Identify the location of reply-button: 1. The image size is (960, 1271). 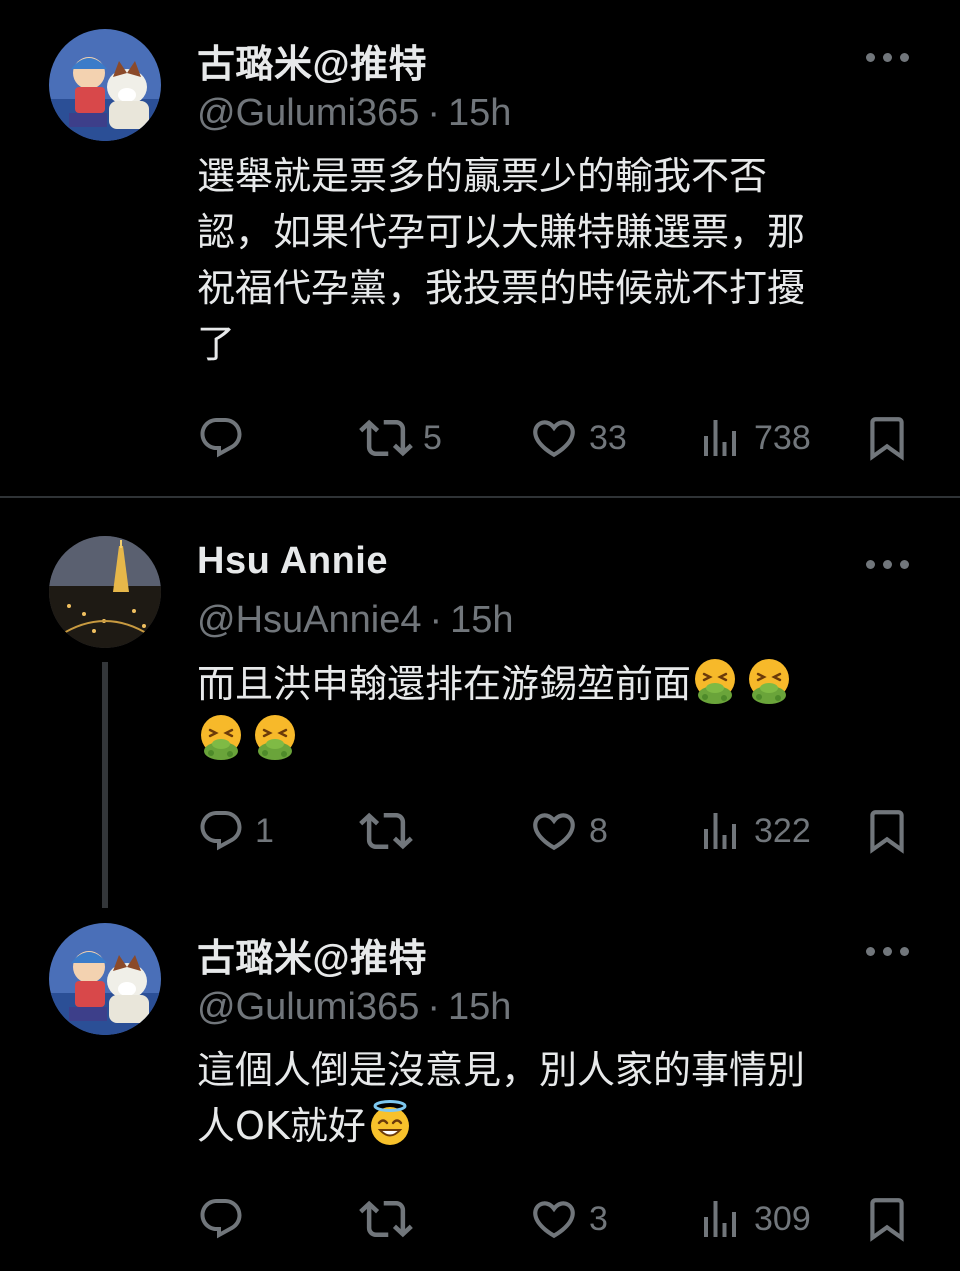
(235, 831).